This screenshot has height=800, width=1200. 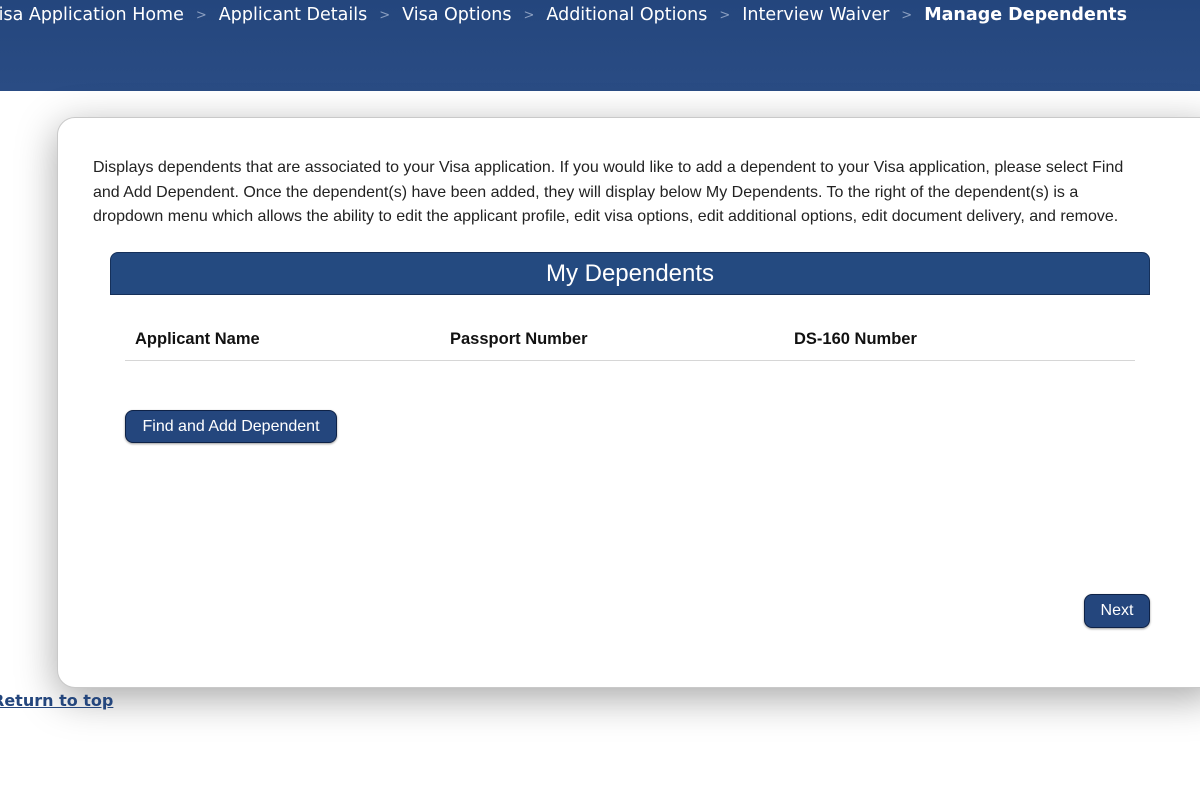 What do you see at coordinates (293, 15) in the screenshot?
I see `breadcrumb-item-applicant-details: Applicant Details` at bounding box center [293, 15].